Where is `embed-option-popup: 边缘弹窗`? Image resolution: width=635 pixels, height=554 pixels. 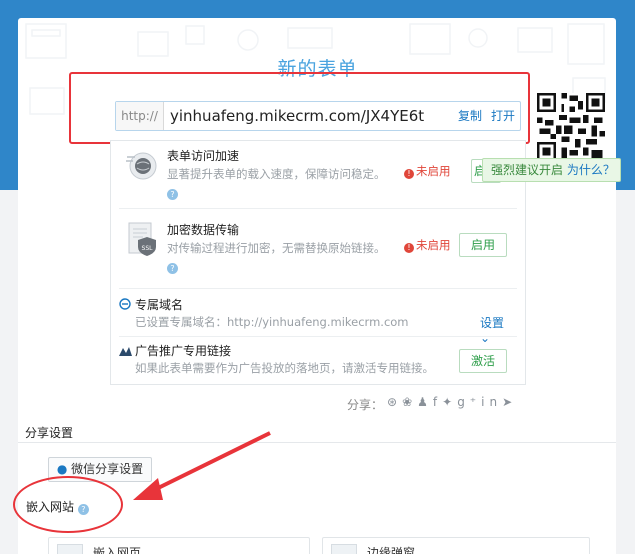 embed-option-popup: 边缘弹窗 is located at coordinates (456, 545).